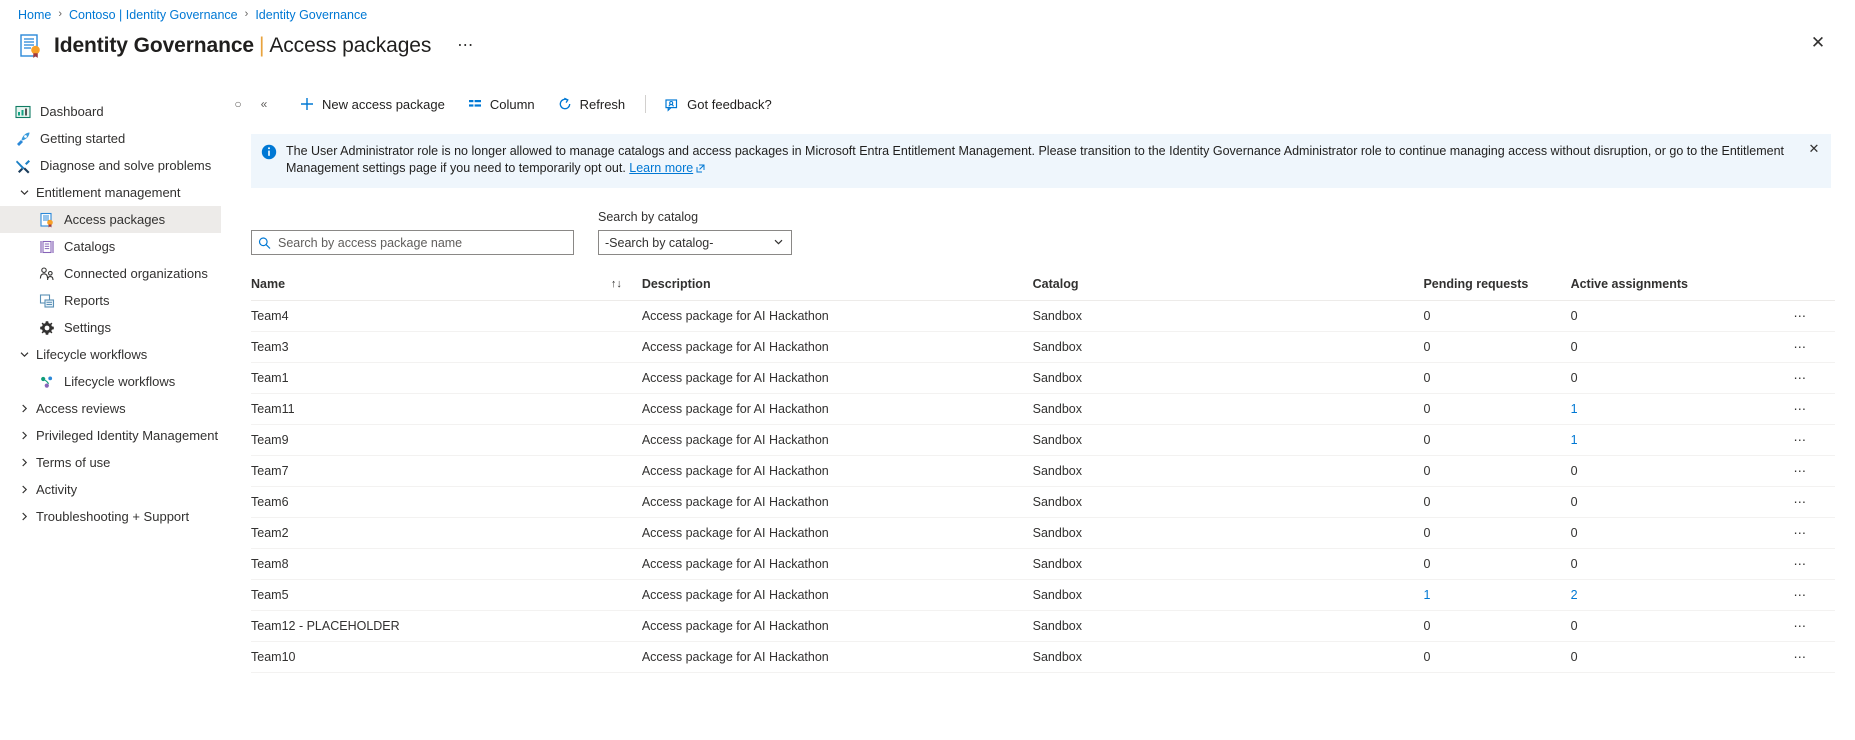 This screenshot has height=740, width=1855. I want to click on search-input-wrapper, so click(412, 242).